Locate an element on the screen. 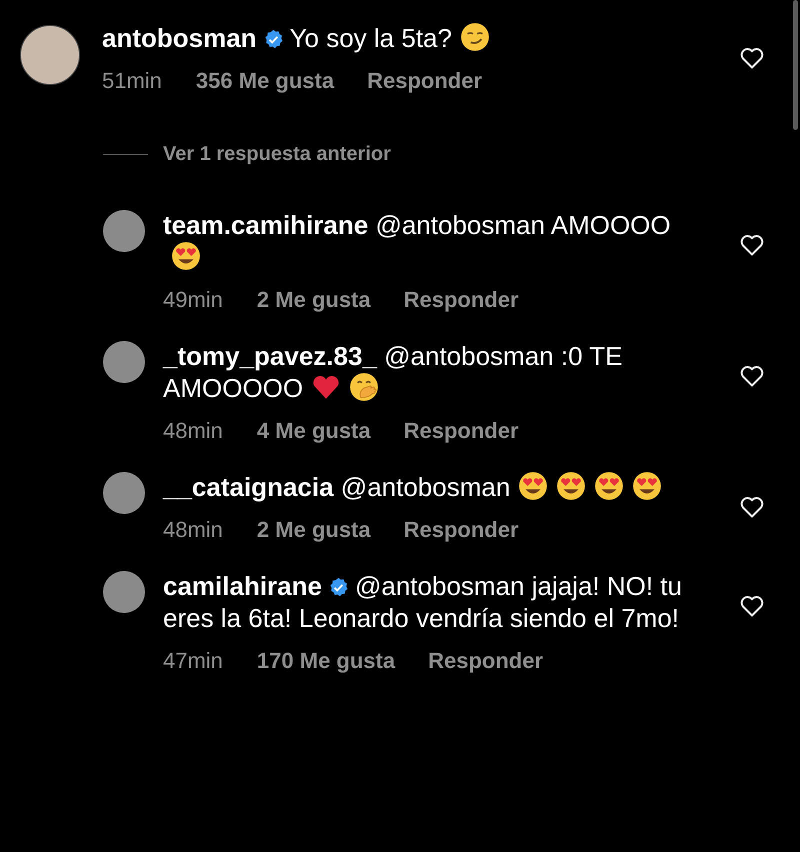 The image size is (800, 852). comment-text: team.camihirane @antobosman AMOOOO is located at coordinates (433, 241).